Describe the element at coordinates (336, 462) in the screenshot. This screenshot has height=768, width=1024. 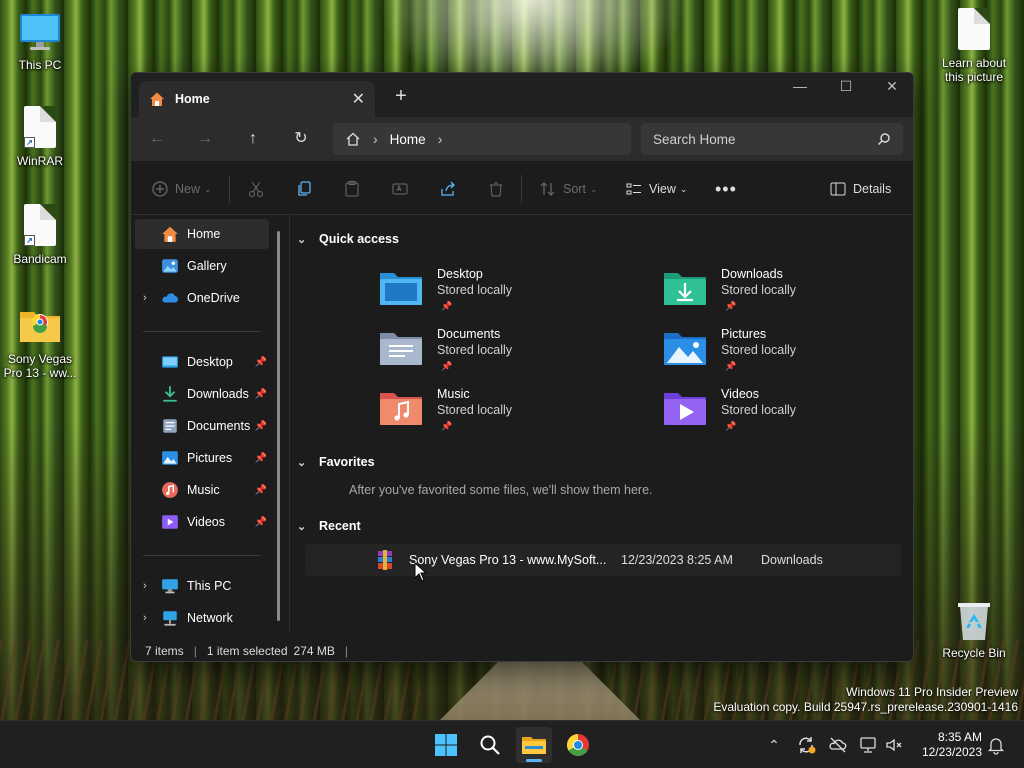
I see `favorites-header: ⌄ Favorites` at that location.